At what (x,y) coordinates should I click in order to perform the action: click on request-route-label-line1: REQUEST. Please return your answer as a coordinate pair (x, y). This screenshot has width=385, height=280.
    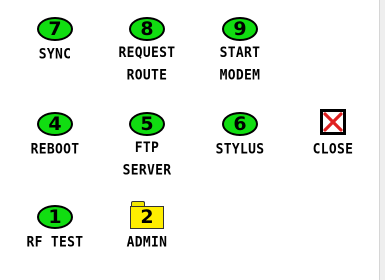
    Looking at the image, I should click on (147, 53).